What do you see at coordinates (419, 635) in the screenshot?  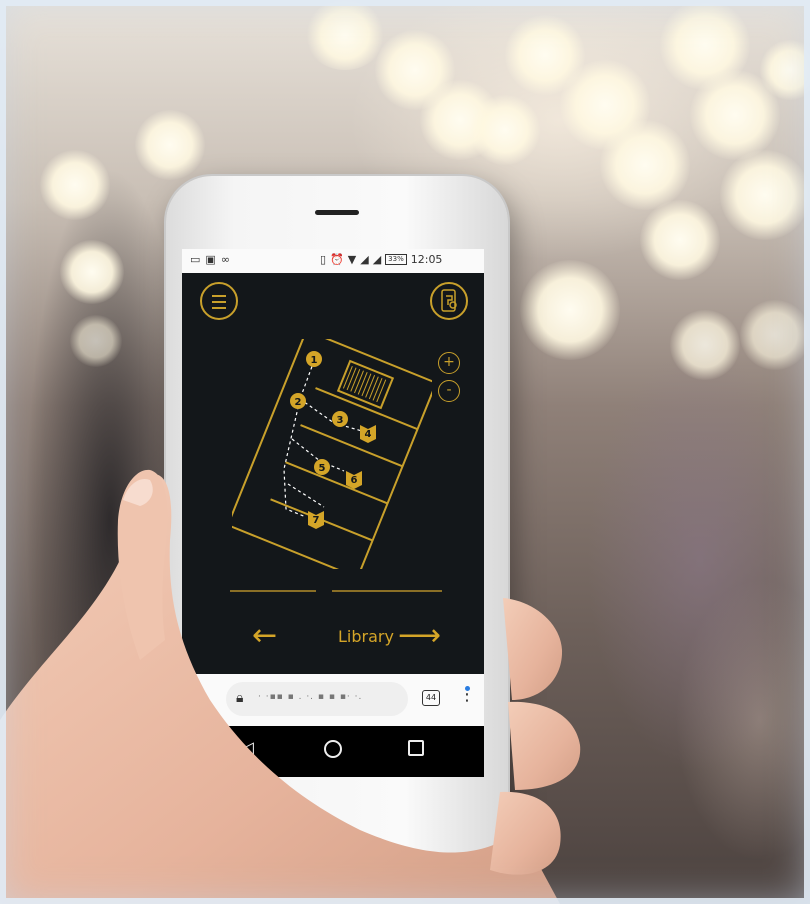 I see `arrow-right-icon: ⟶` at bounding box center [419, 635].